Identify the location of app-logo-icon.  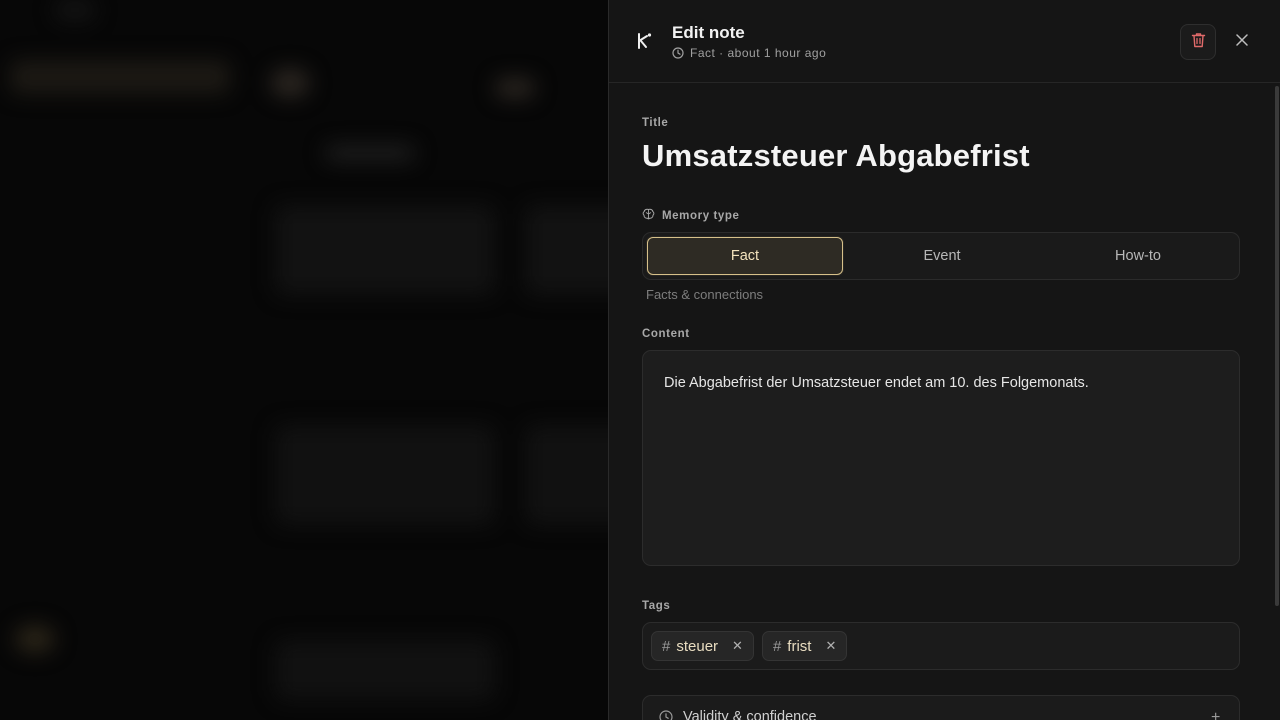
(645, 41).